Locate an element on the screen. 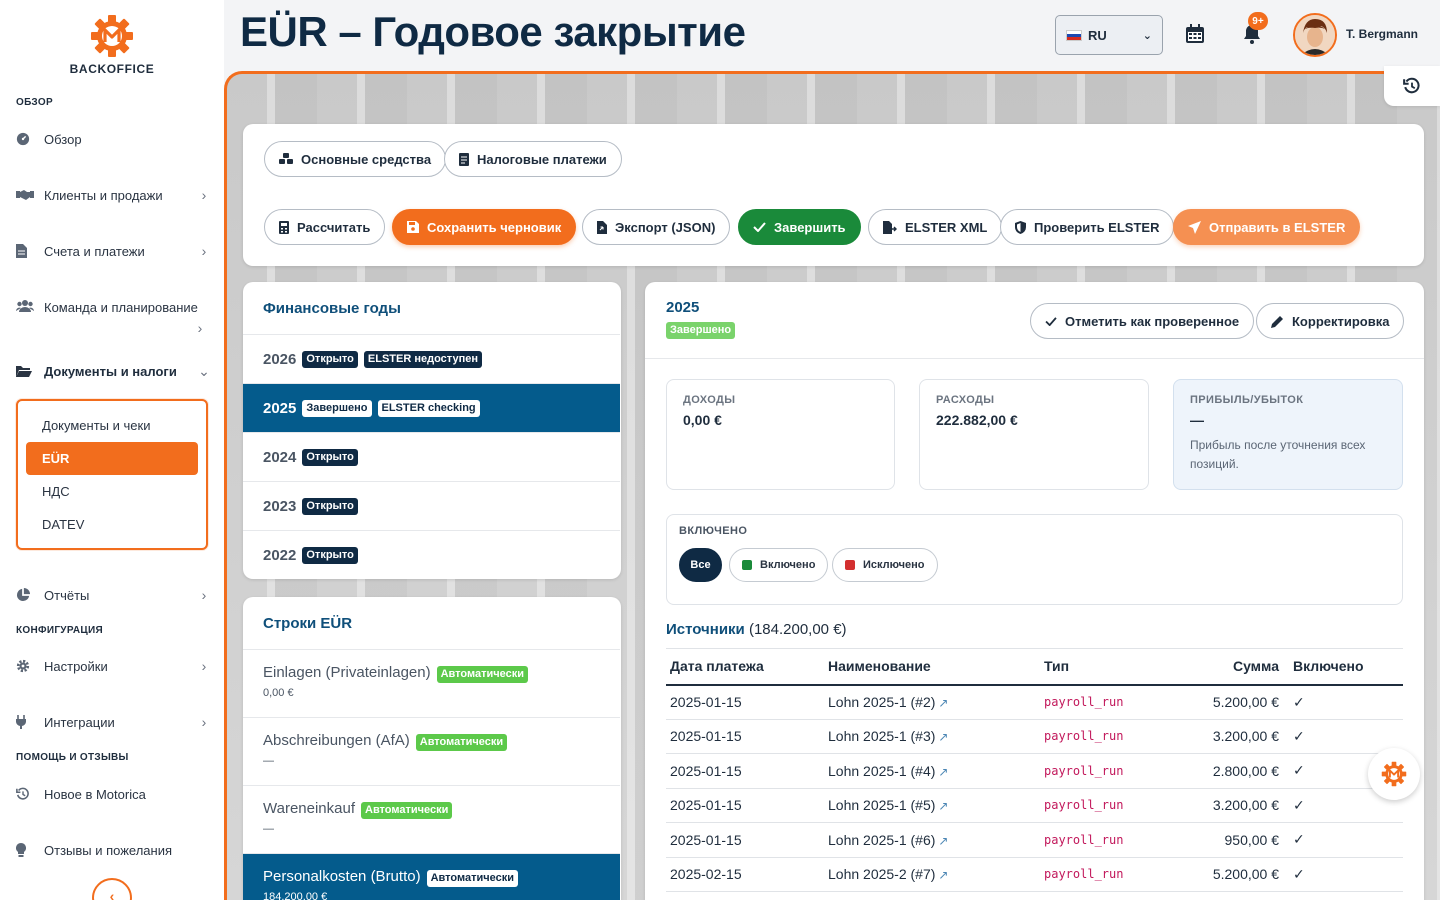 This screenshot has width=1440, height=900. column-header: Наименование is located at coordinates (932, 667).